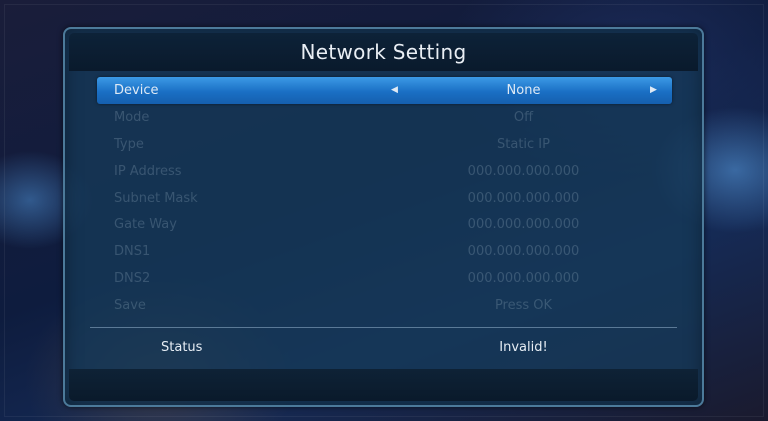 This screenshot has width=768, height=421. What do you see at coordinates (523, 90) in the screenshot?
I see `menu-row-value: None` at bounding box center [523, 90].